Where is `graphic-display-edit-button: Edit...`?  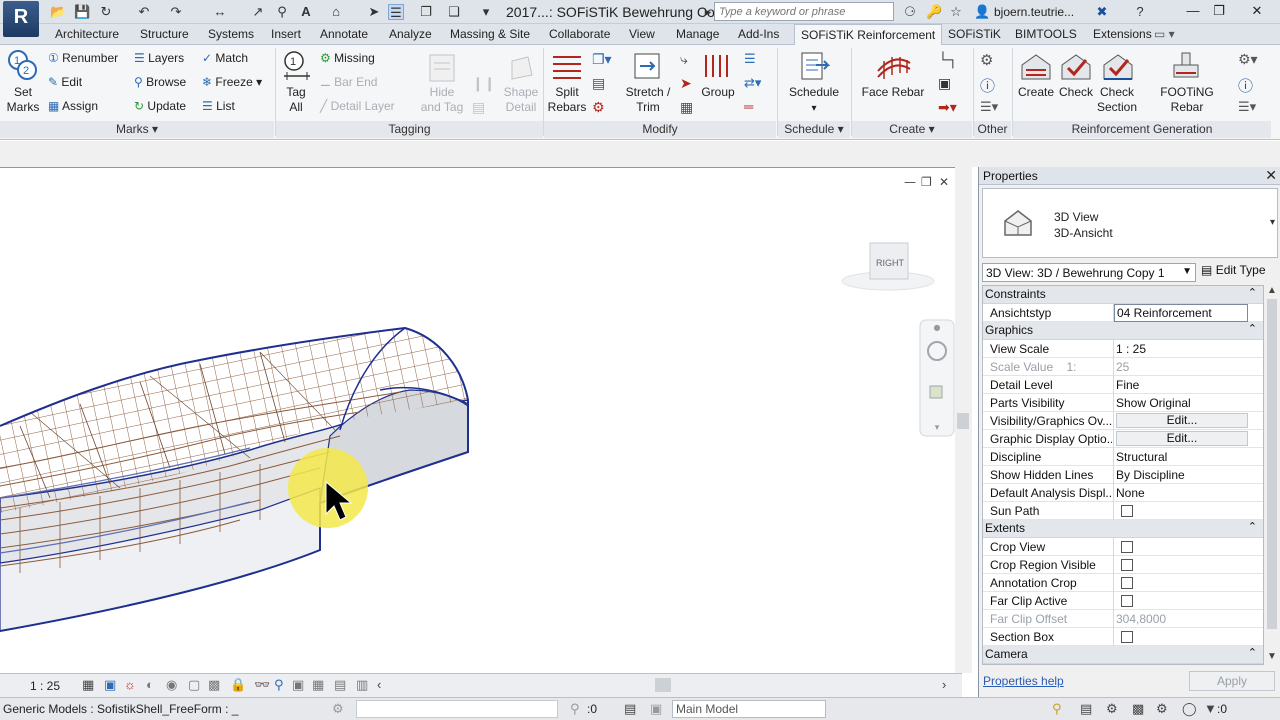 graphic-display-edit-button: Edit... is located at coordinates (1182, 438).